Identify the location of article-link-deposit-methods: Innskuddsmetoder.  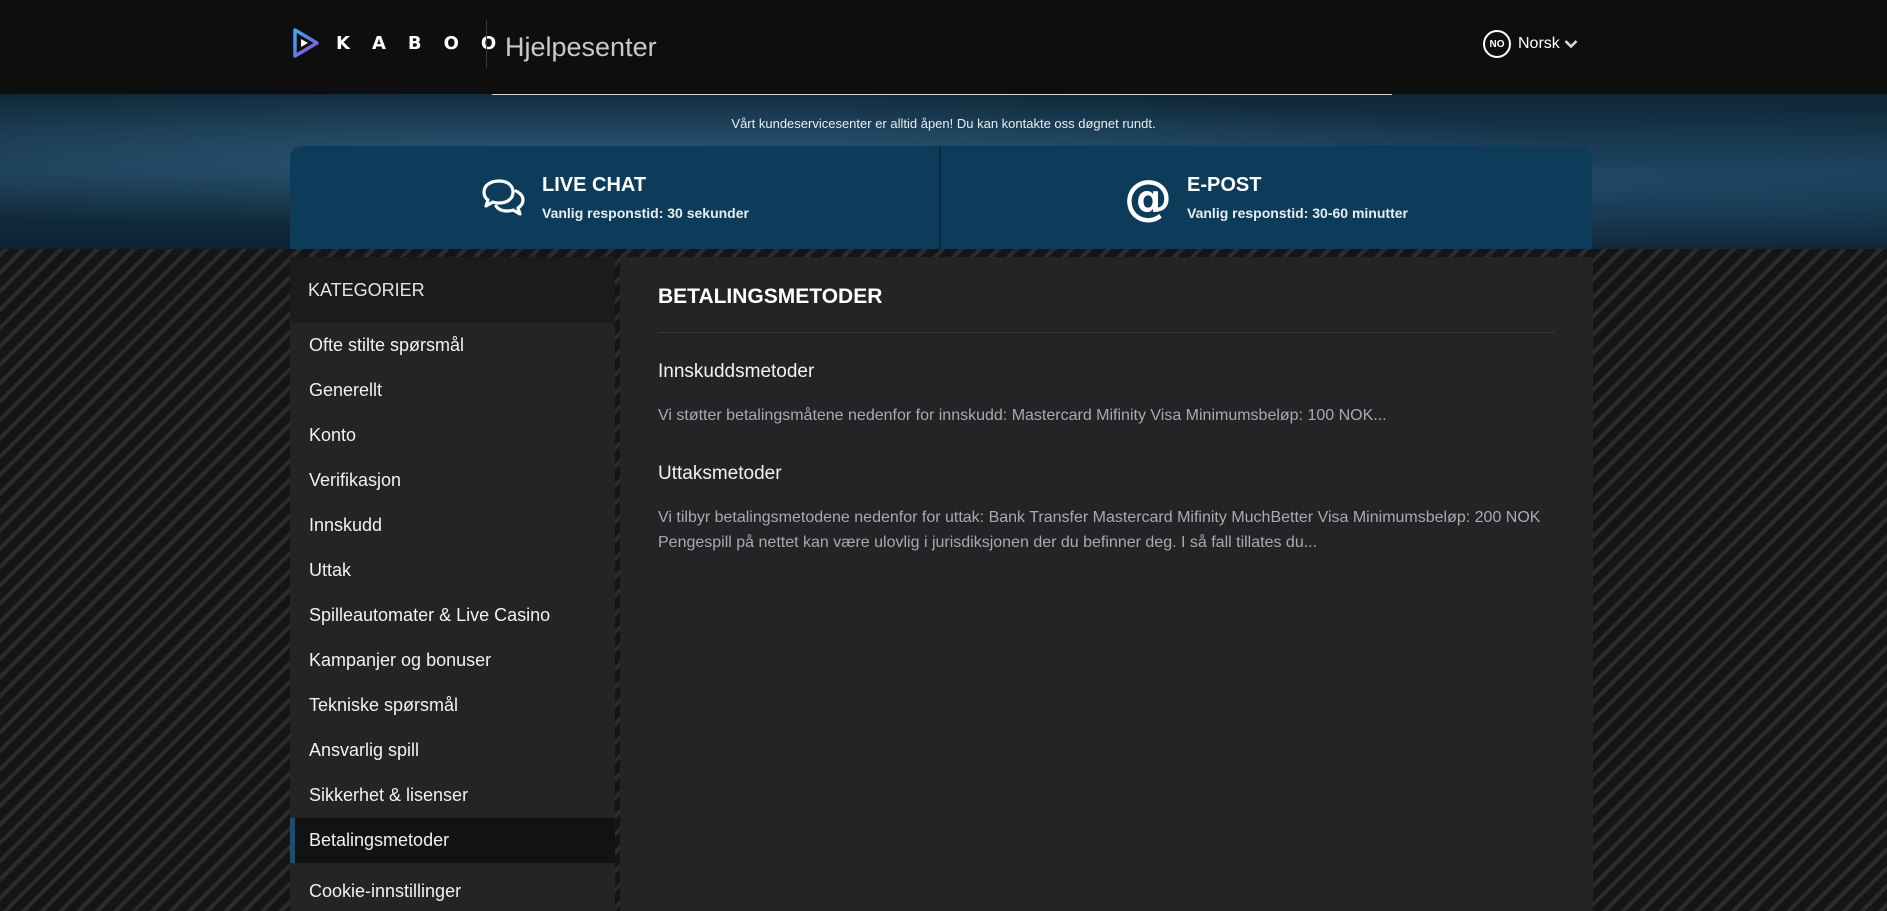
(736, 372).